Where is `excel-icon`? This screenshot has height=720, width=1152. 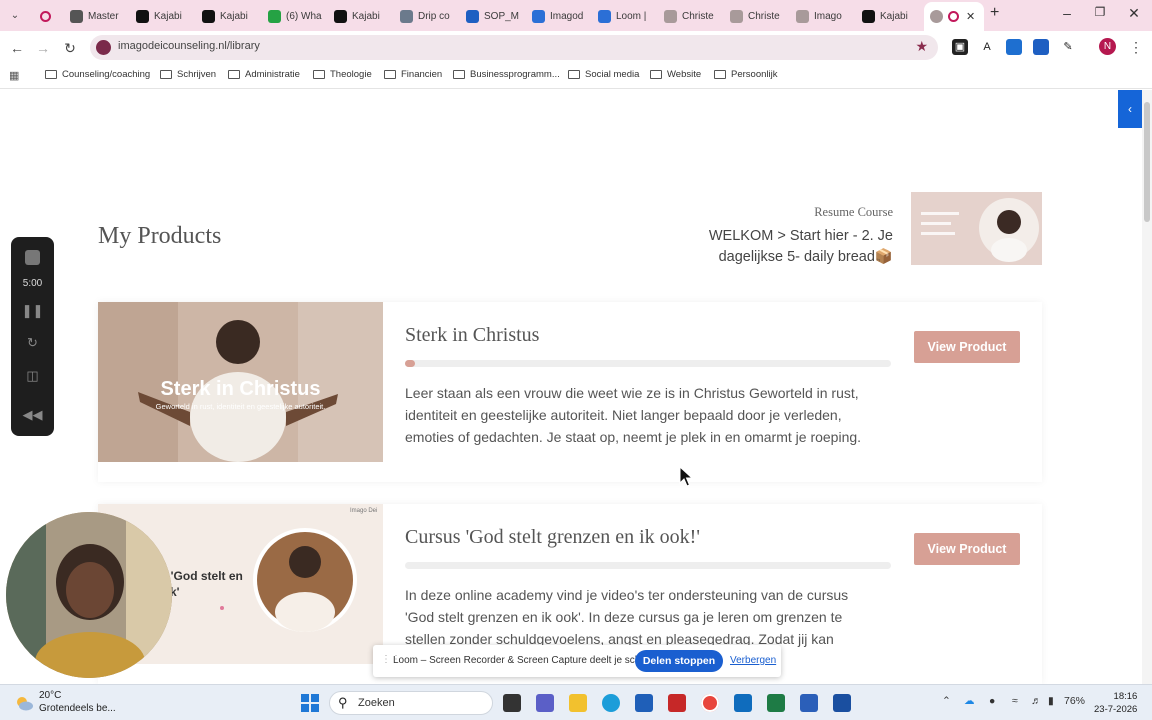
excel-icon is located at coordinates (776, 703).